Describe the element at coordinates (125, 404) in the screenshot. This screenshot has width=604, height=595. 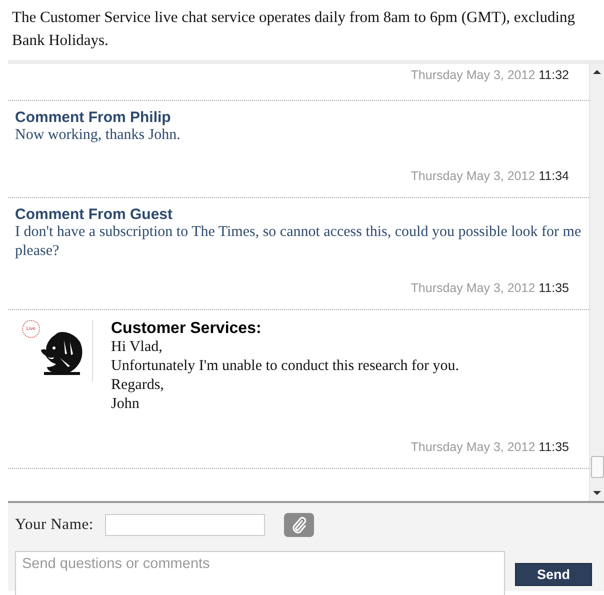
I see `agent-message-line: John` at that location.